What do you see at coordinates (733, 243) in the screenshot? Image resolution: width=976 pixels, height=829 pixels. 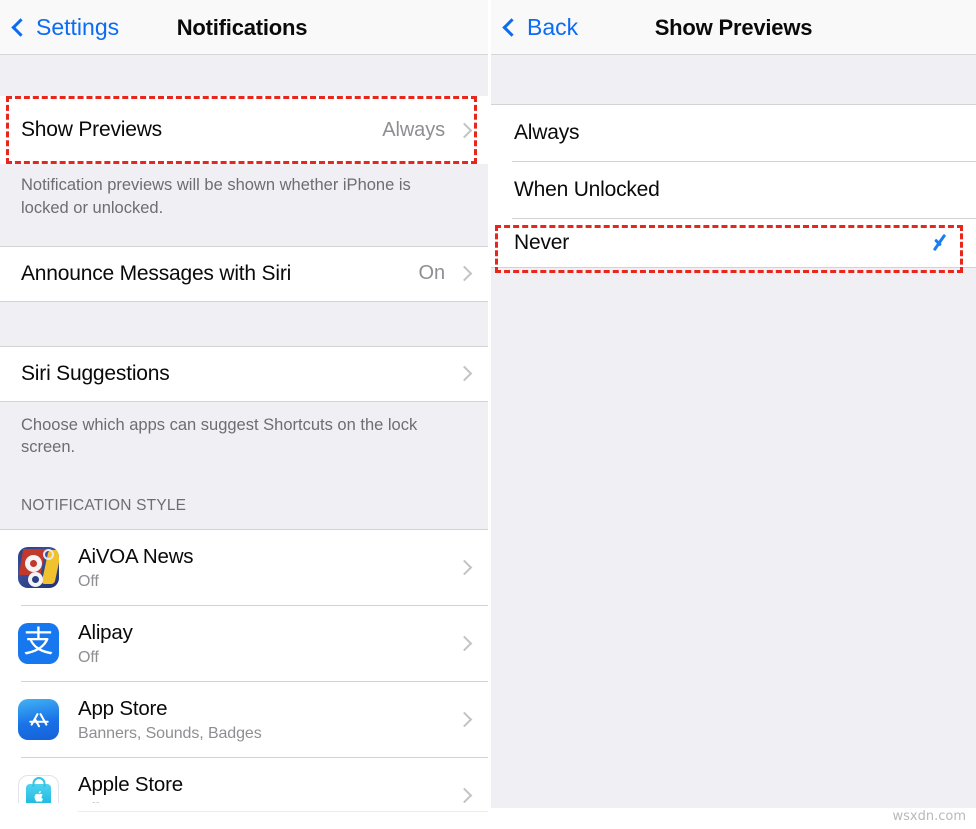 I see `option-row-never: Never` at bounding box center [733, 243].